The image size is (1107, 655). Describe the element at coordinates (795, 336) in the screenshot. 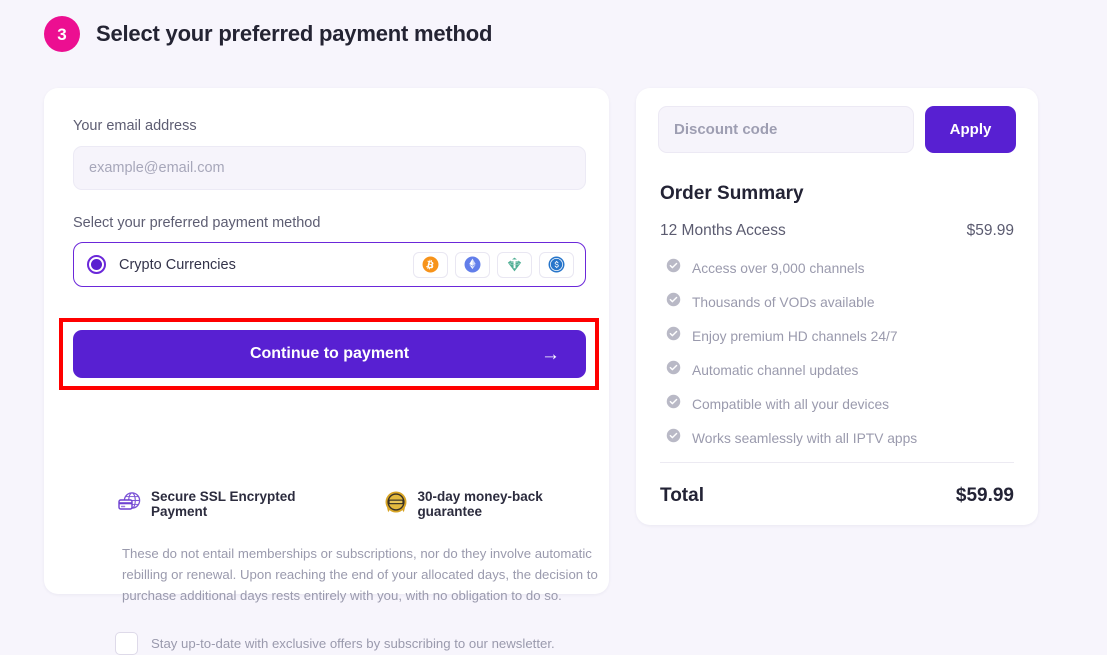

I see `feature-label: Enjoy premium HD channels 24/7` at that location.